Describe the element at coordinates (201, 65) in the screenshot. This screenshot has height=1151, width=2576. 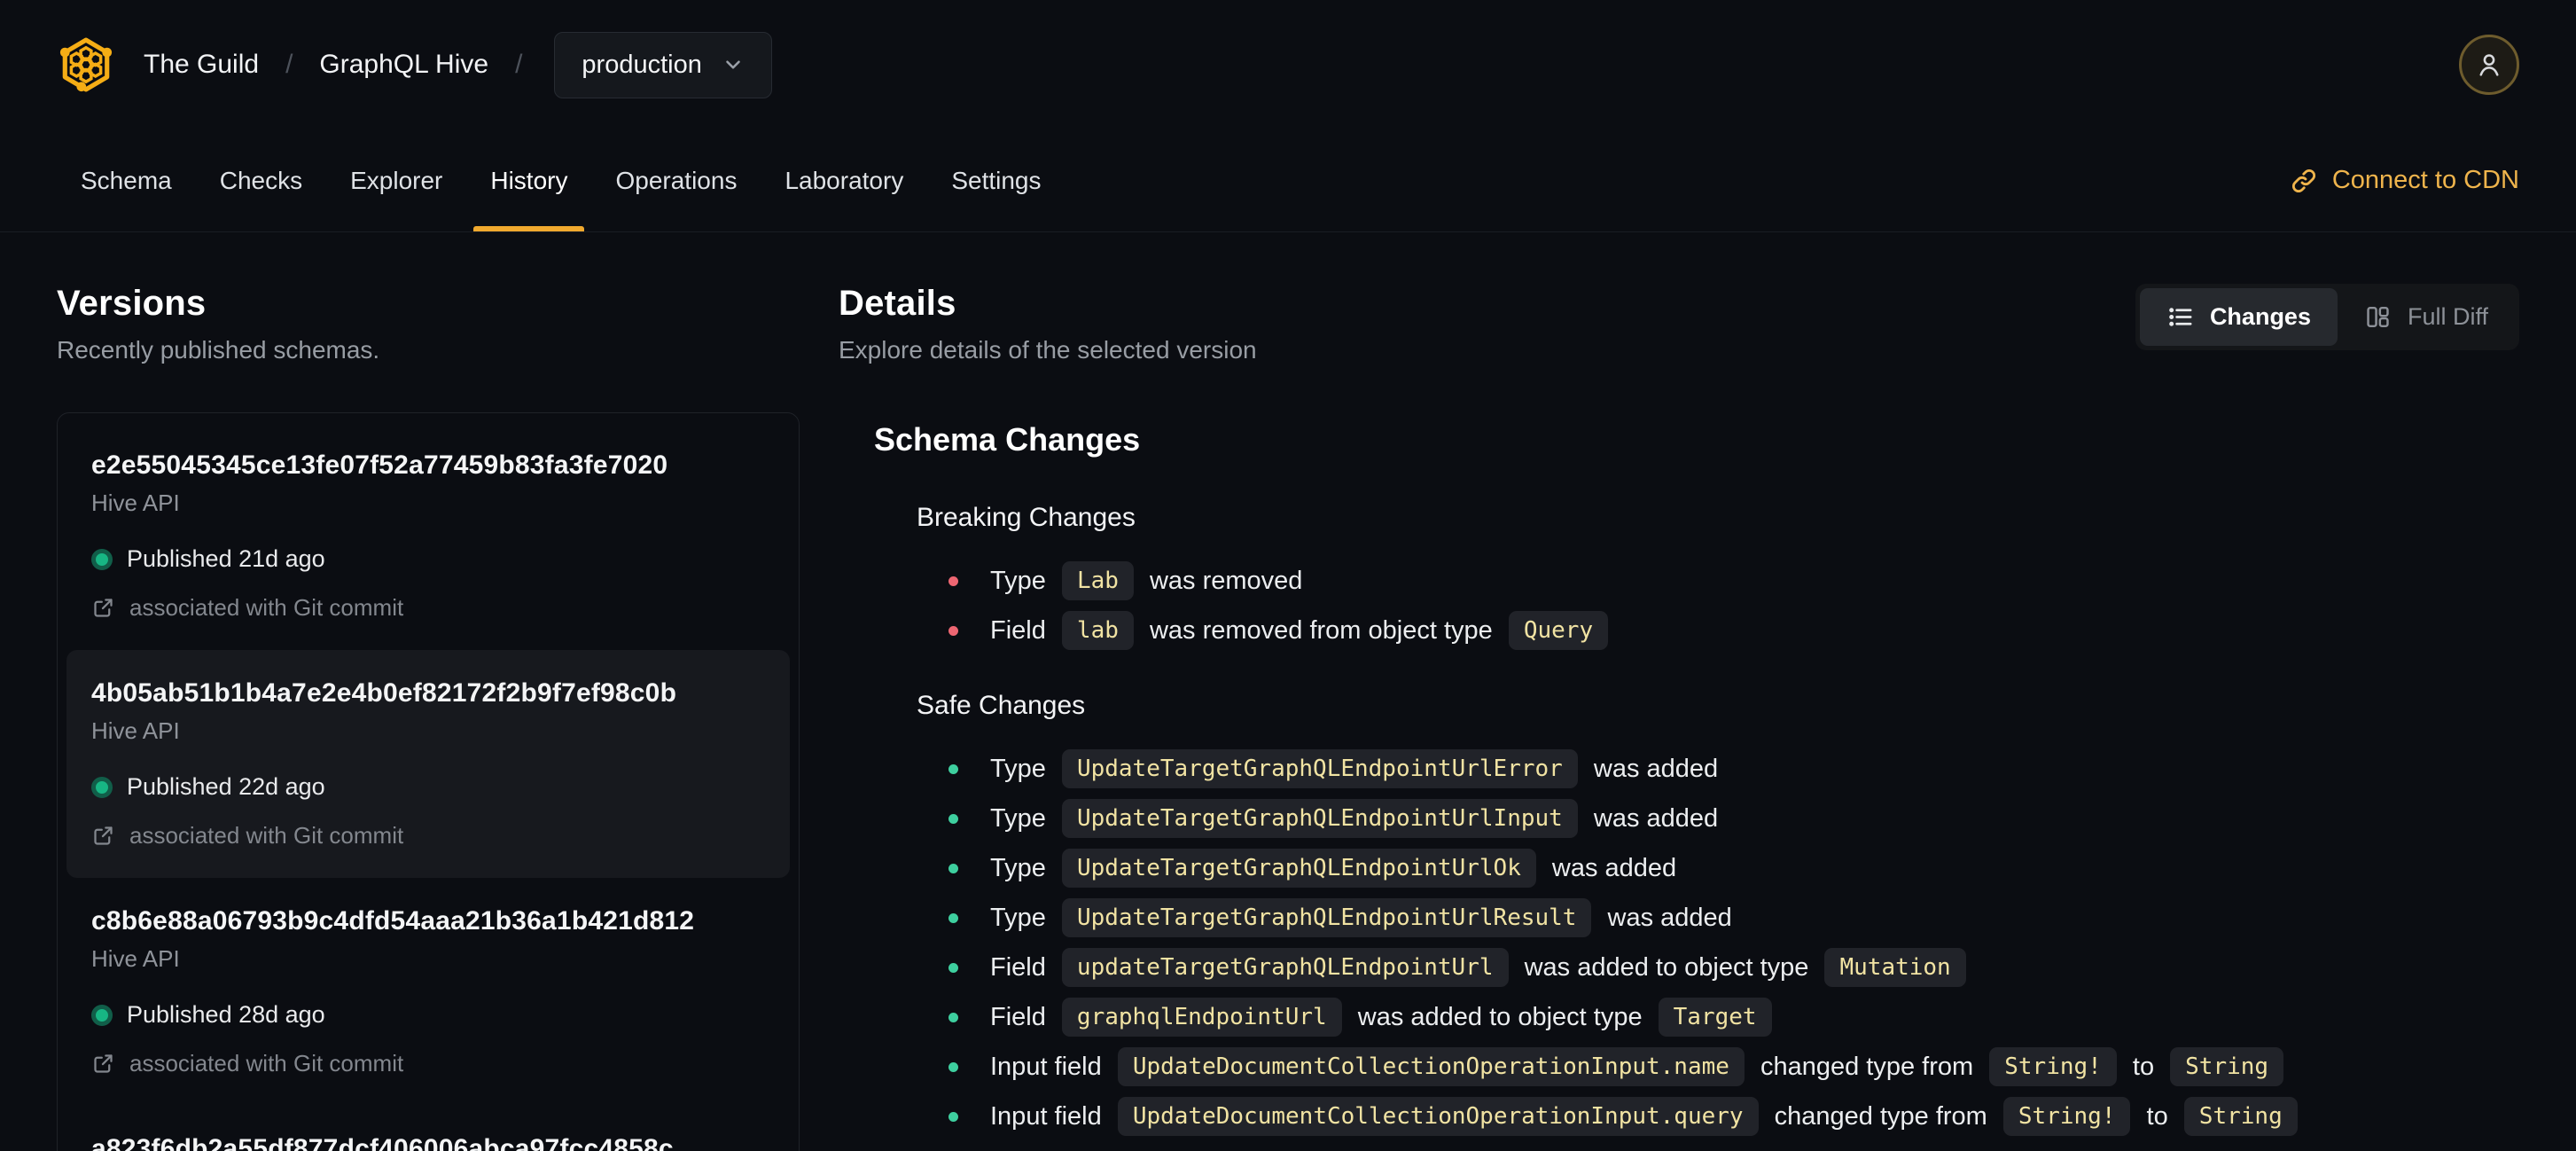
I see `breadcrumb-org: The Guild` at that location.